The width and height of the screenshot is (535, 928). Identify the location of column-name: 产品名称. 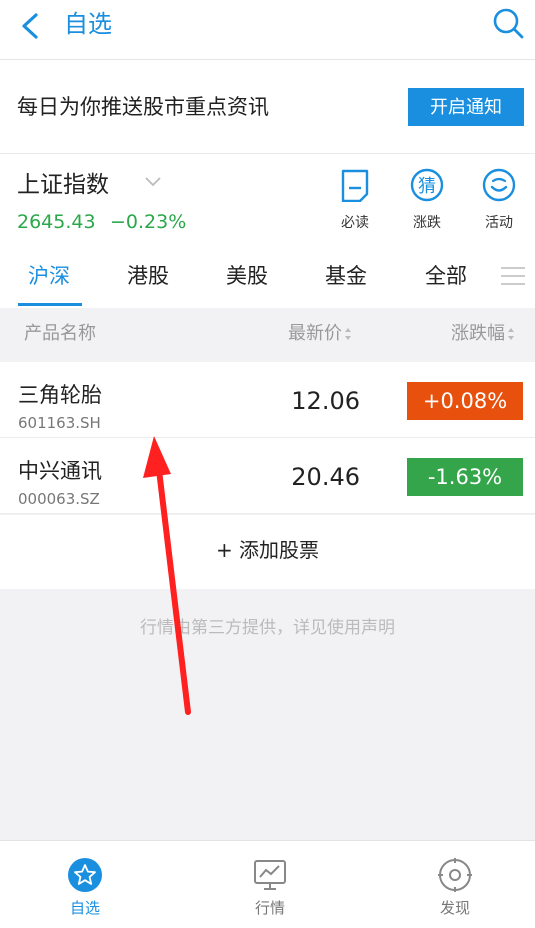
(60, 333).